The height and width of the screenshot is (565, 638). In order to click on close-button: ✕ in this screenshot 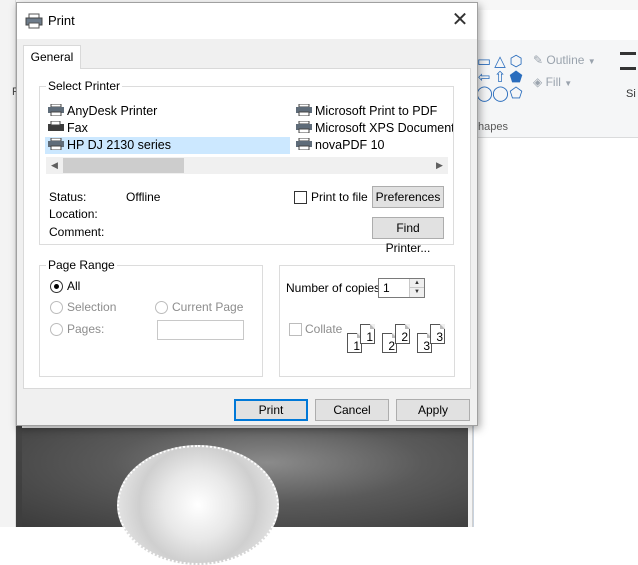, I will do `click(460, 21)`.